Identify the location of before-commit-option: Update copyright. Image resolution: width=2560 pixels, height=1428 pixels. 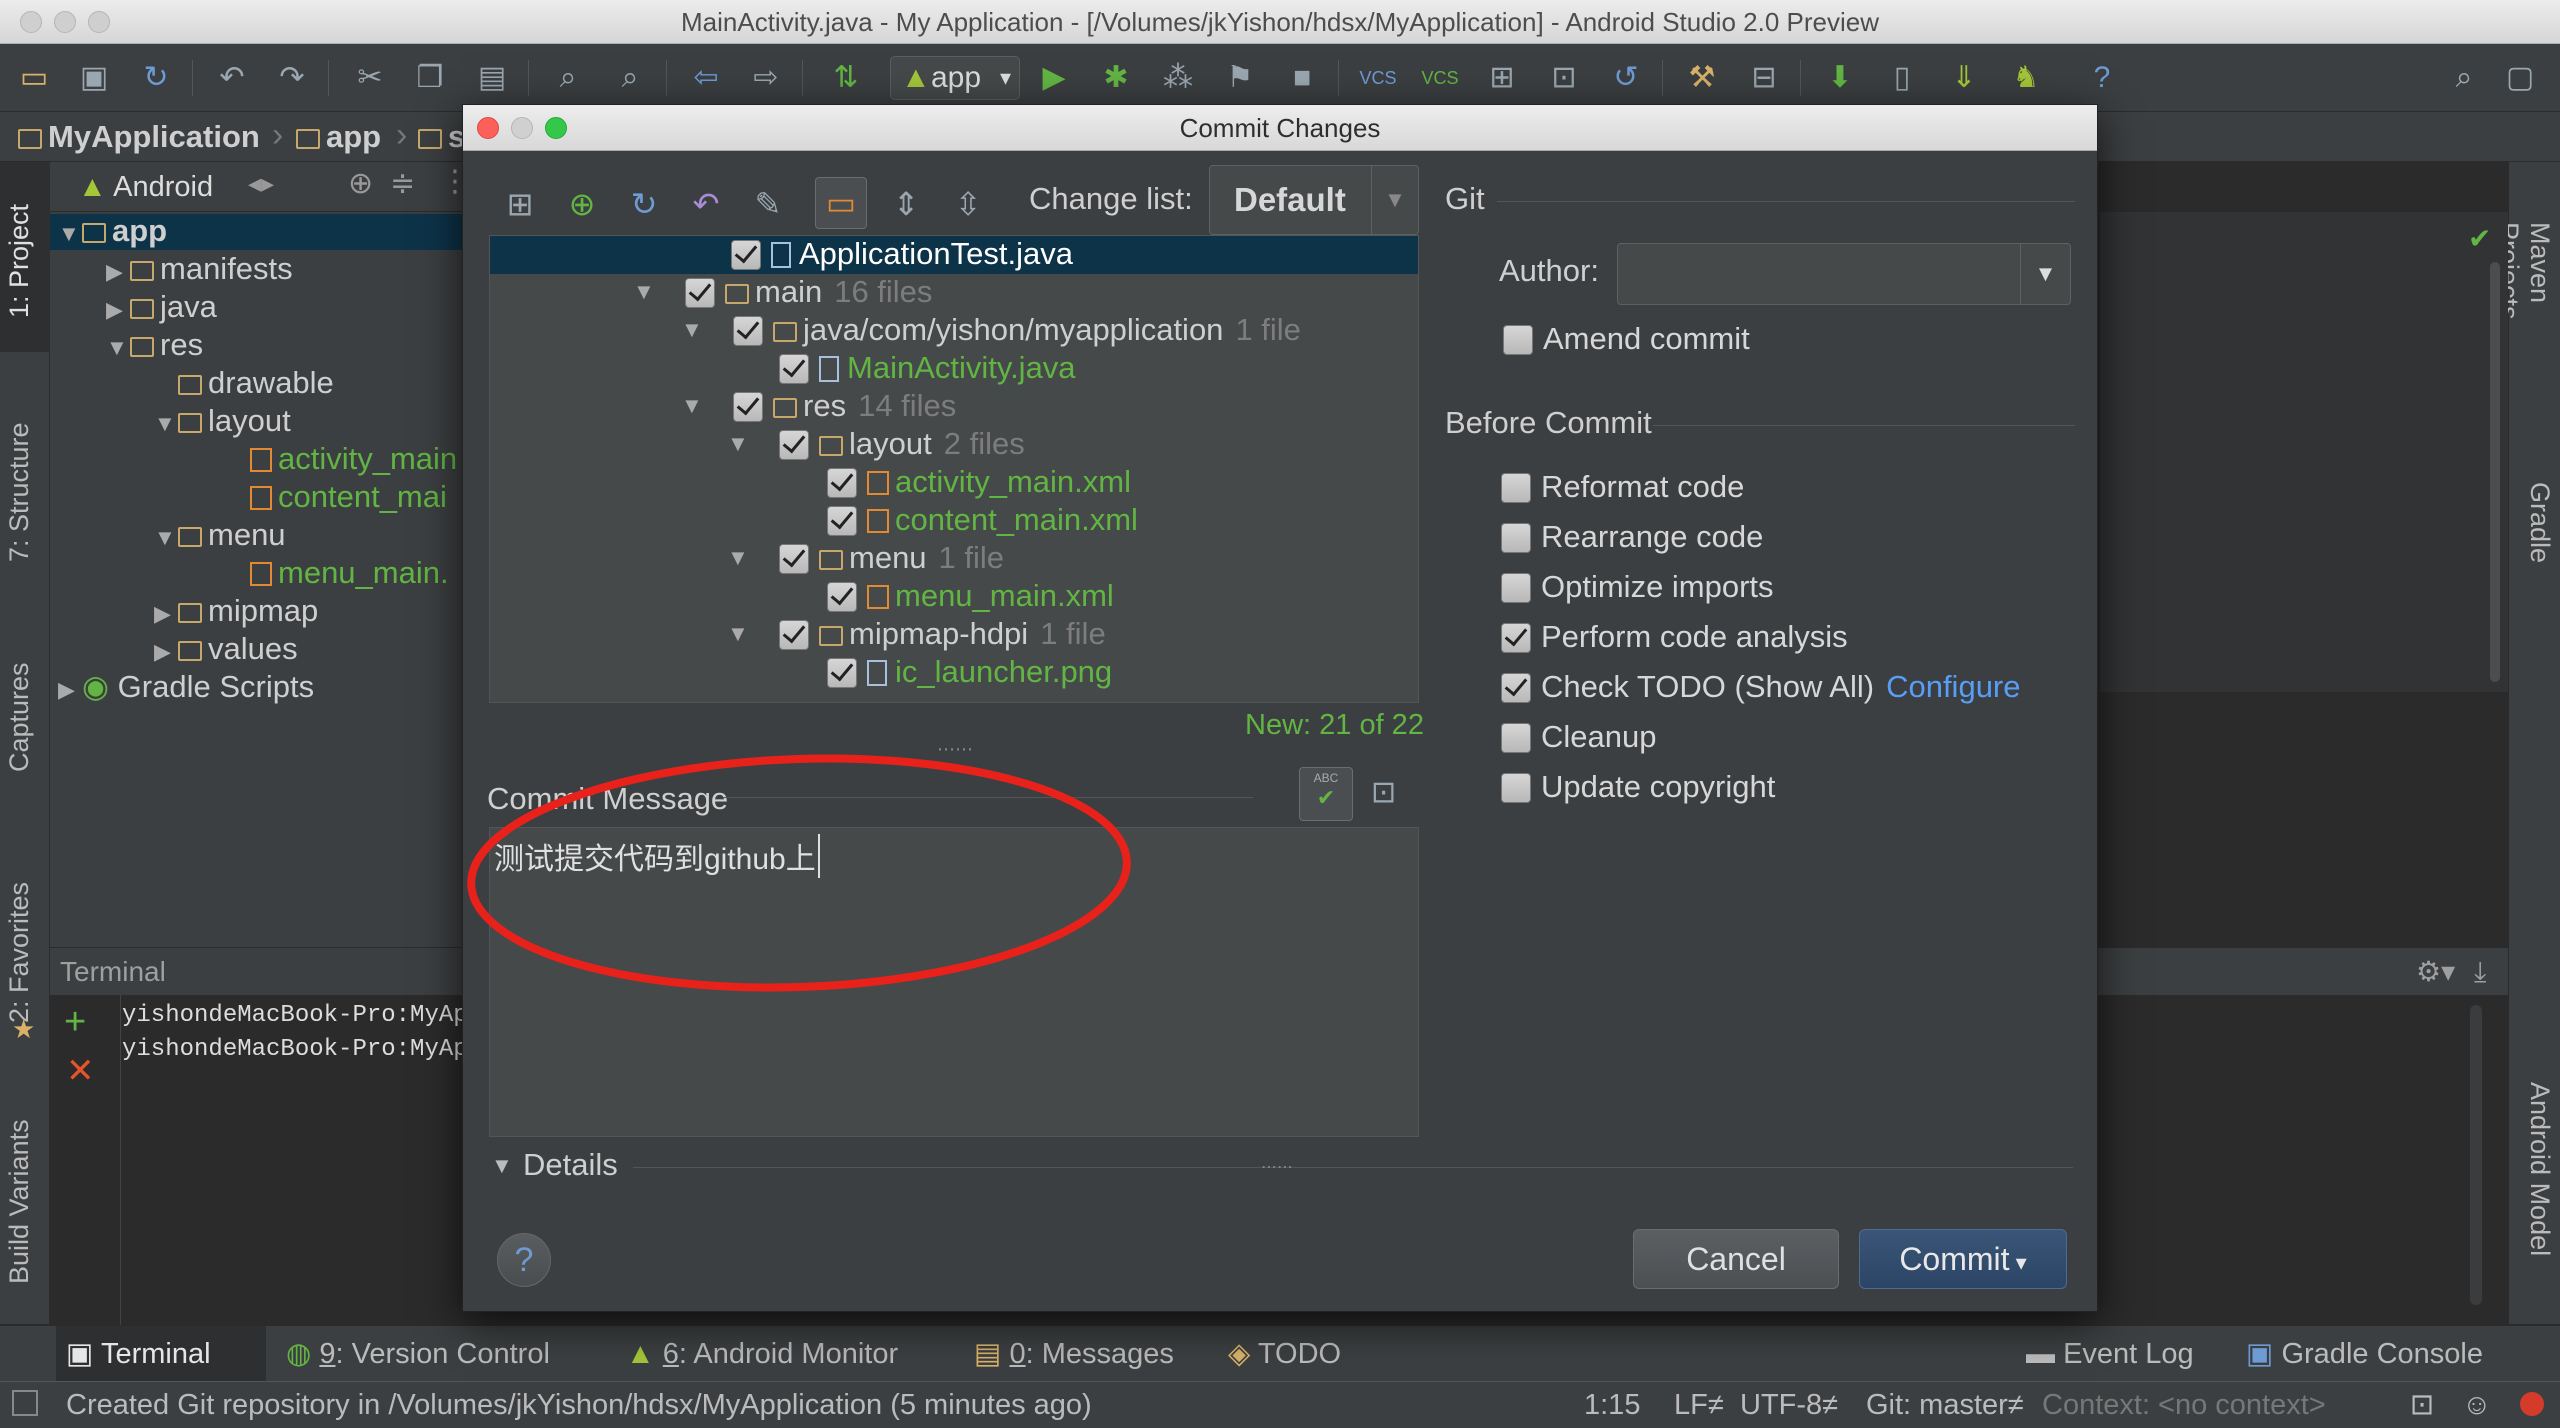
(1638, 787).